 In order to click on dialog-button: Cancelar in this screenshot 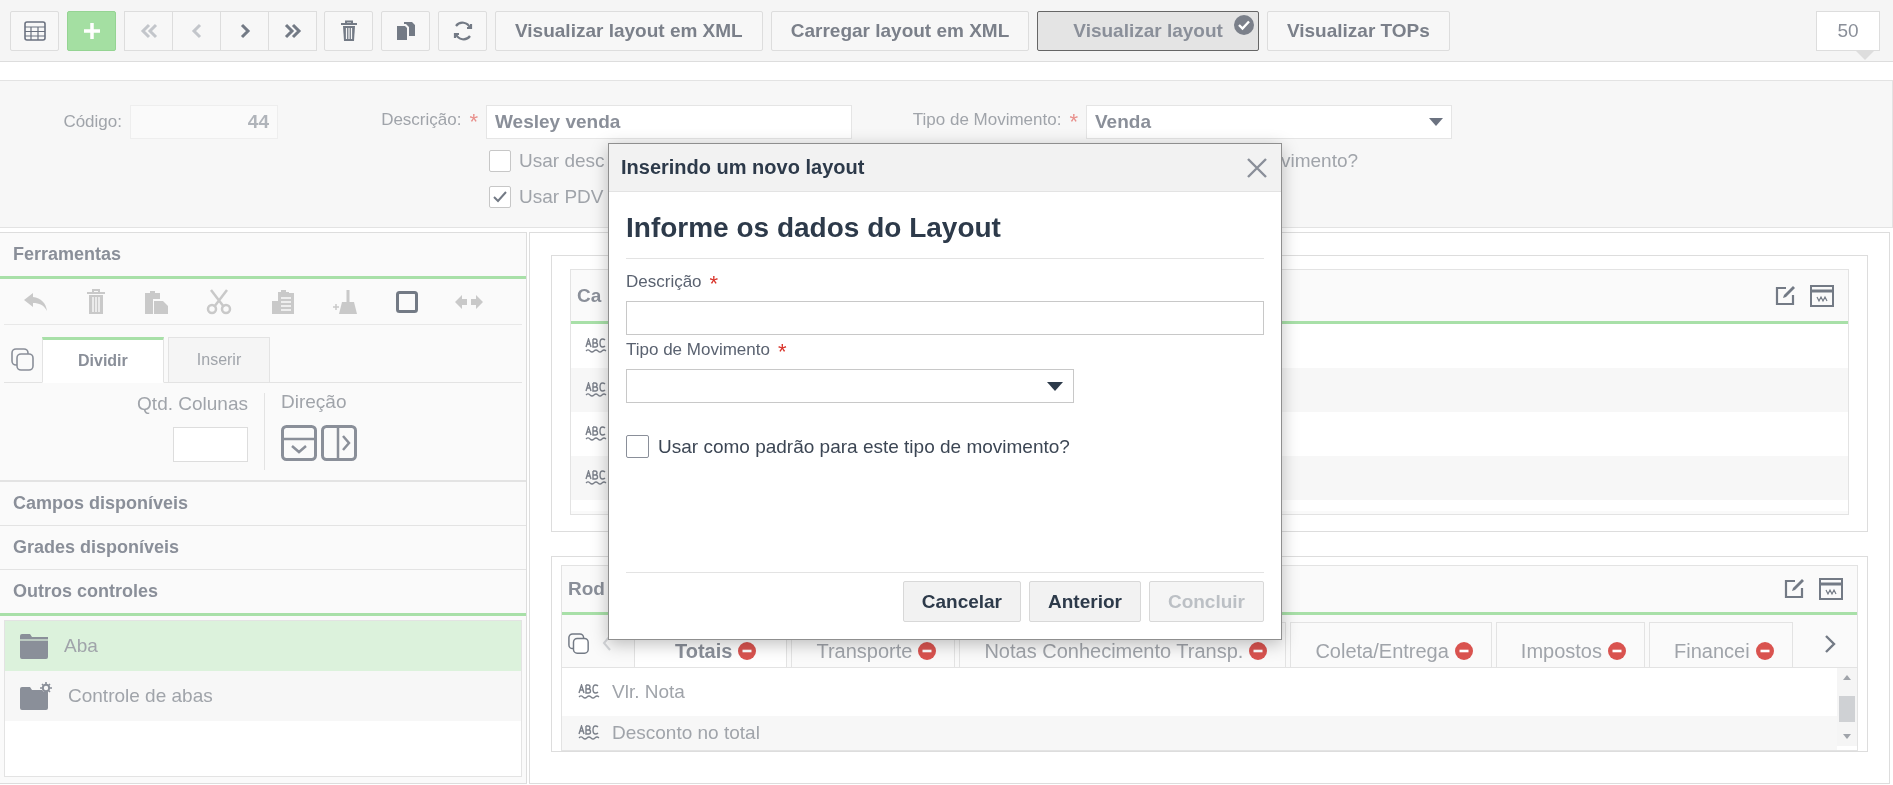, I will do `click(962, 601)`.